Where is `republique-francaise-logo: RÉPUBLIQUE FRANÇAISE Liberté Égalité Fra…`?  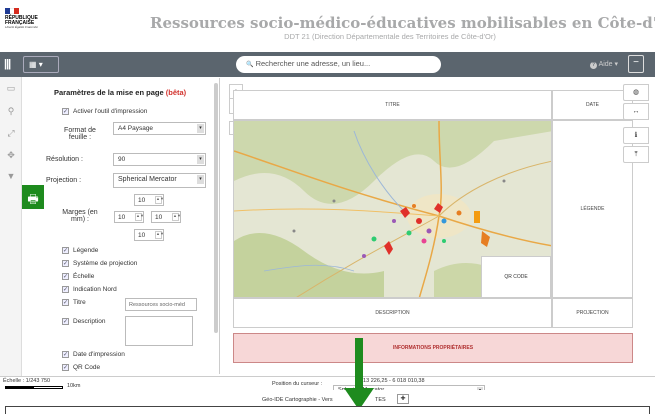
republique-francaise-logo: RÉPUBLIQUE FRANÇAISE Liberté Égalité Fra… is located at coordinates (25, 26).